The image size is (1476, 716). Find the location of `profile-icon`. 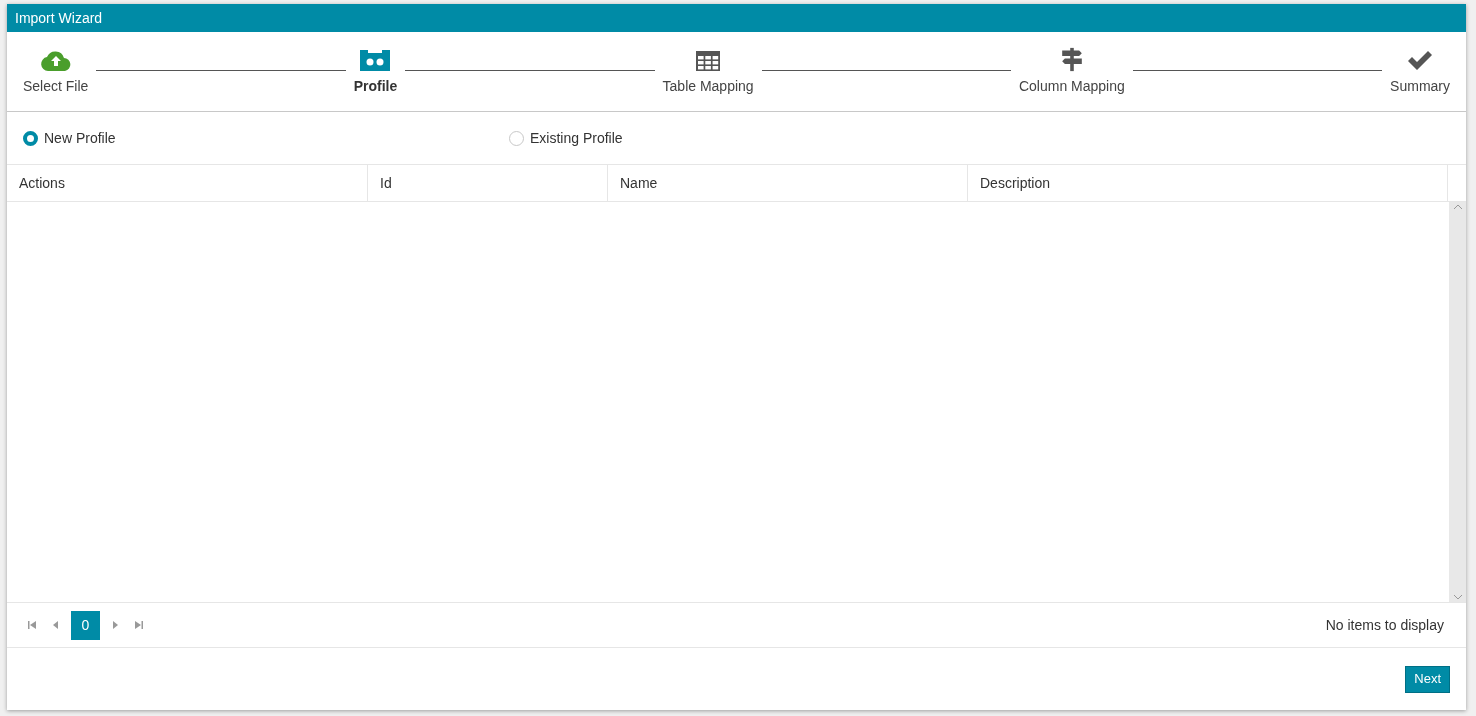

profile-icon is located at coordinates (375, 59).